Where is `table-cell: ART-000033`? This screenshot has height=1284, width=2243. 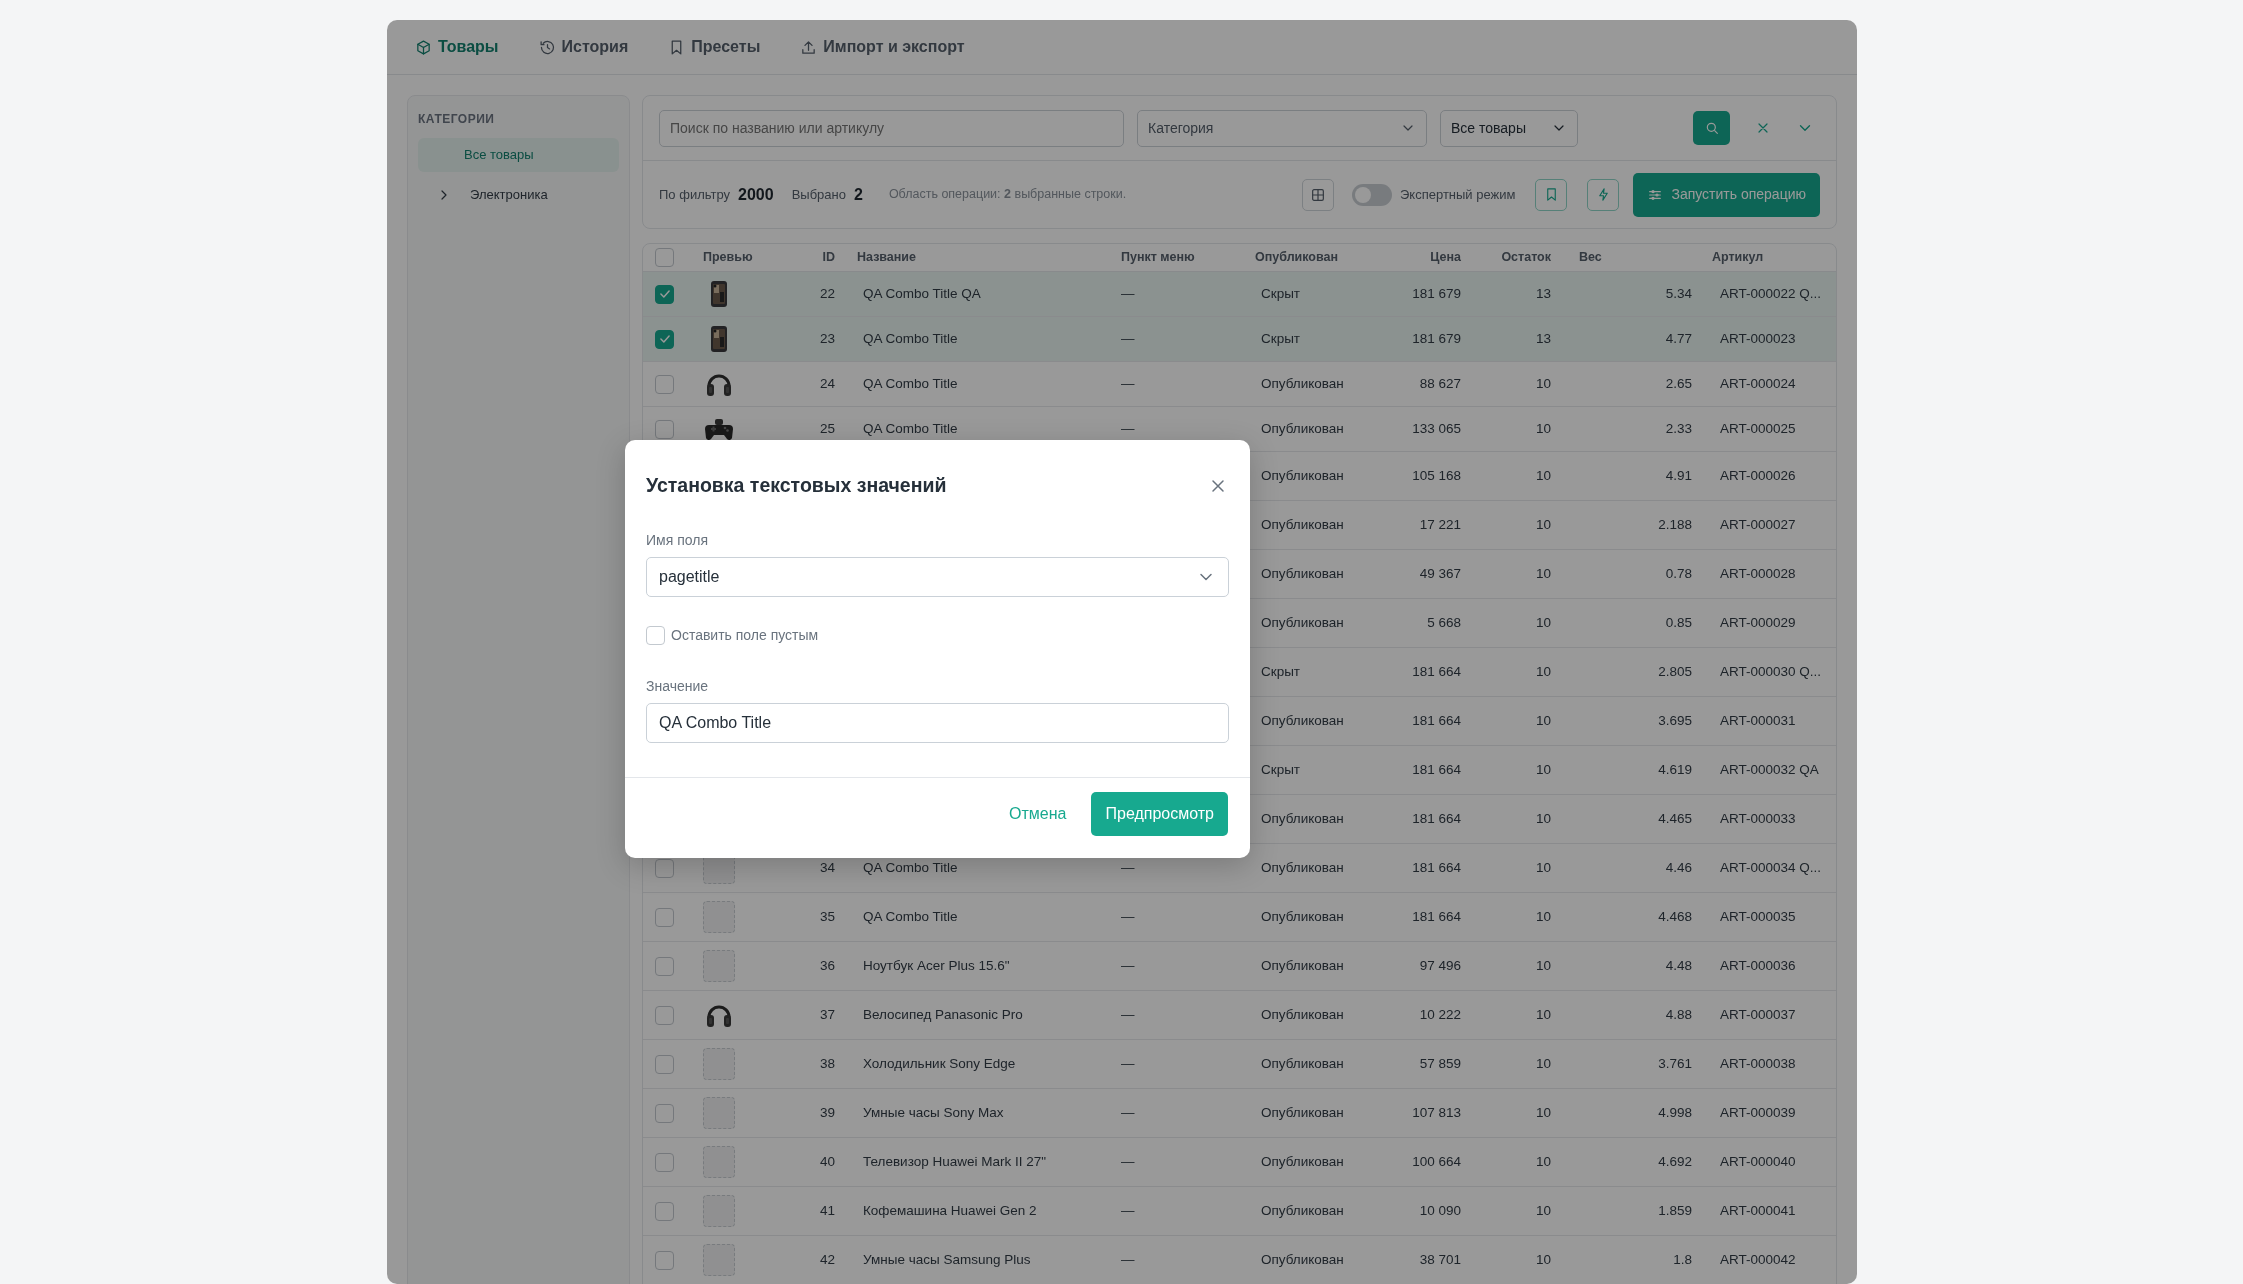
table-cell: ART-000033 is located at coordinates (1758, 818).